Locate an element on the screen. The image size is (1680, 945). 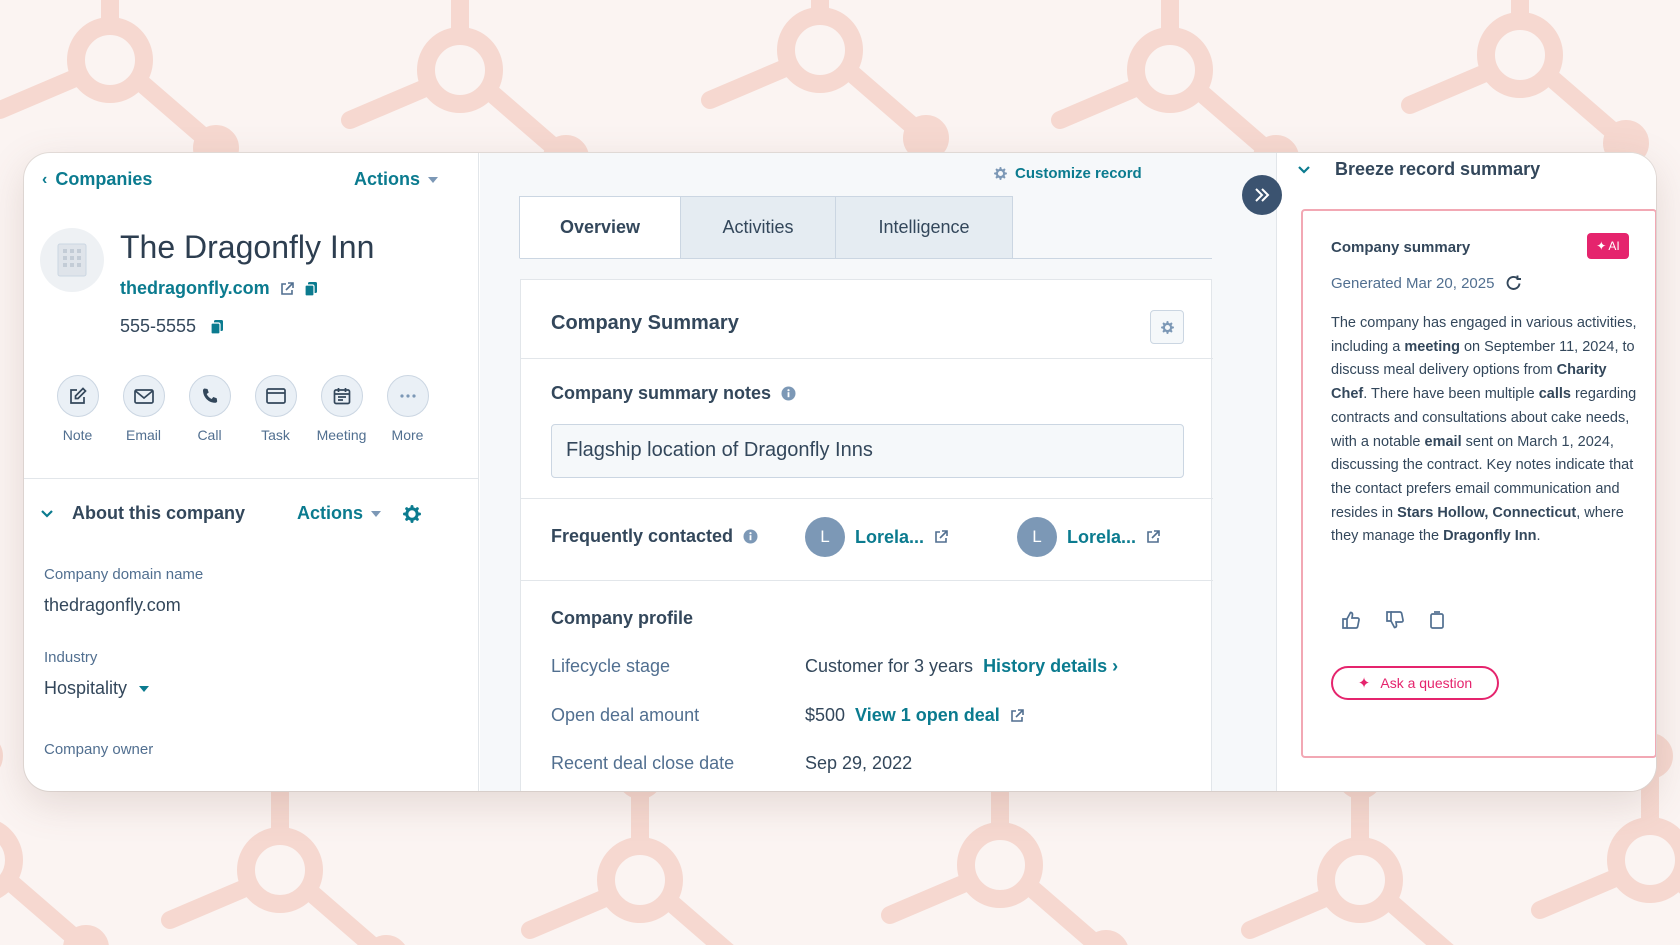
task-button is located at coordinates (275, 396).